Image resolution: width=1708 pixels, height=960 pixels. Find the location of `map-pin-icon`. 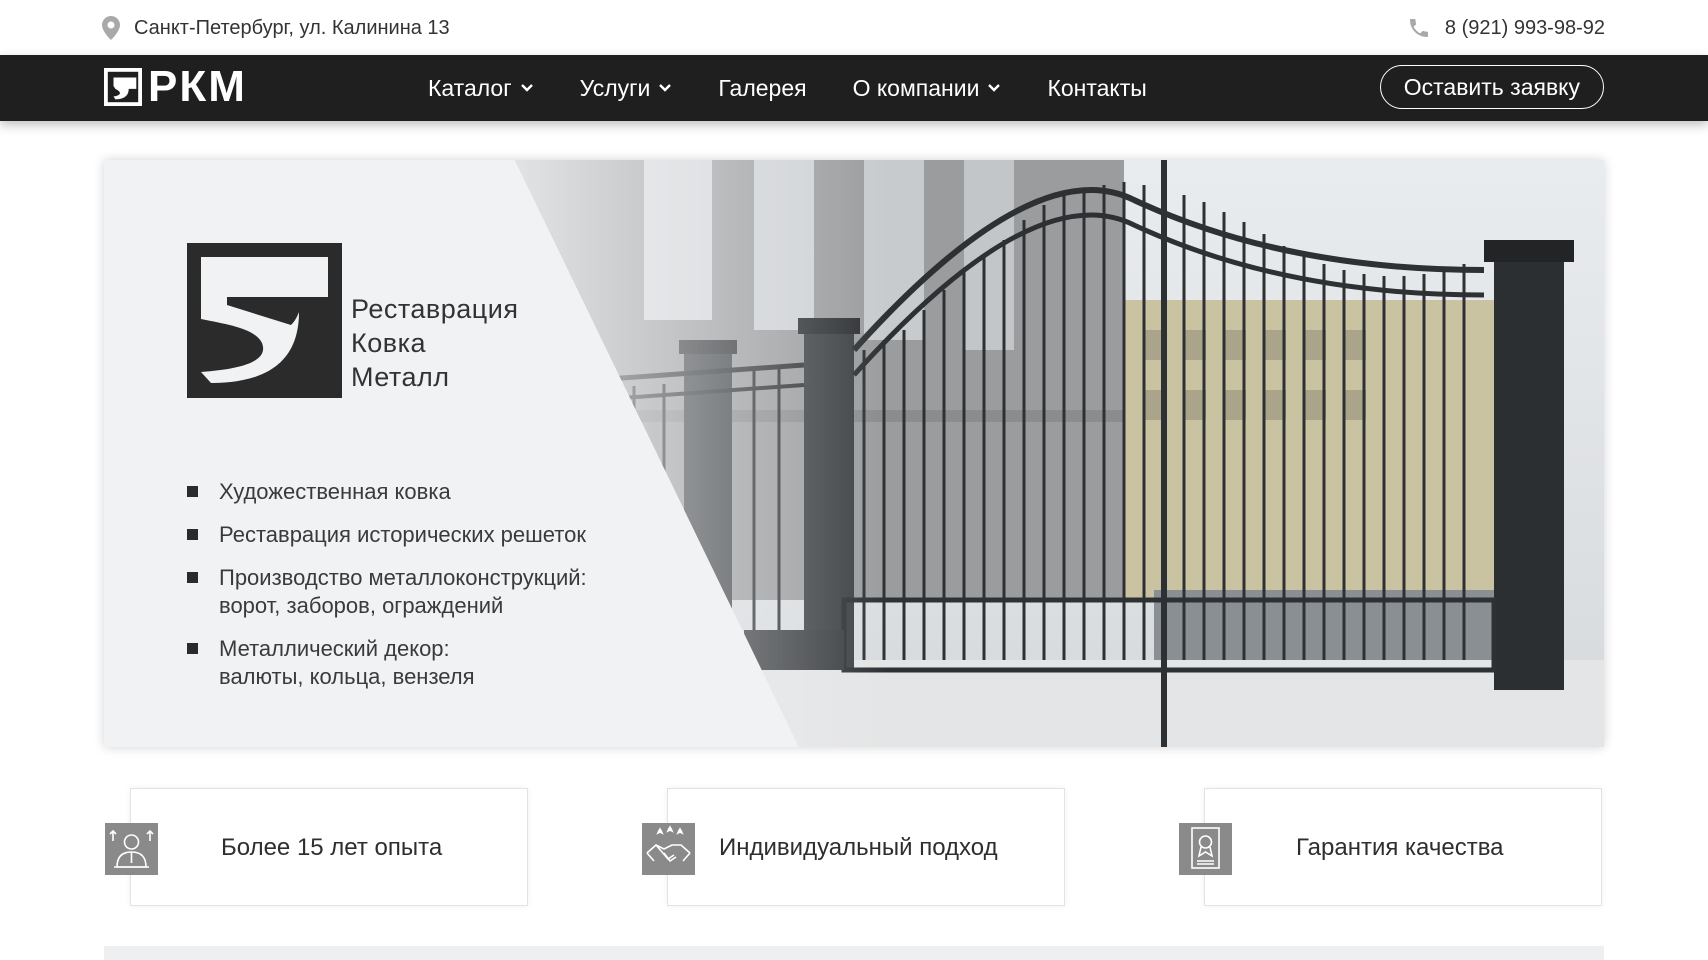

map-pin-icon is located at coordinates (111, 28).